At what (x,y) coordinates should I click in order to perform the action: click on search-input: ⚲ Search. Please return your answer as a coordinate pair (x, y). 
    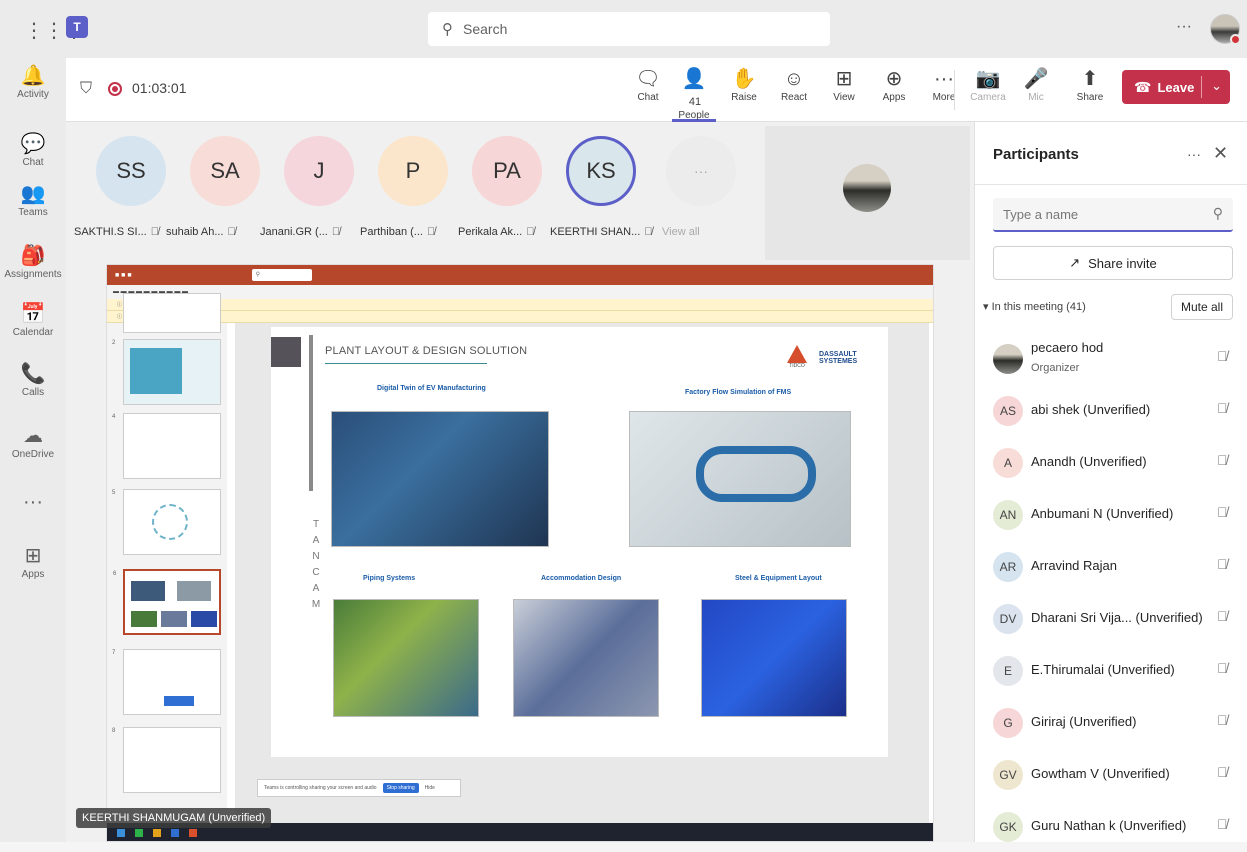
    Looking at the image, I should click on (629, 29).